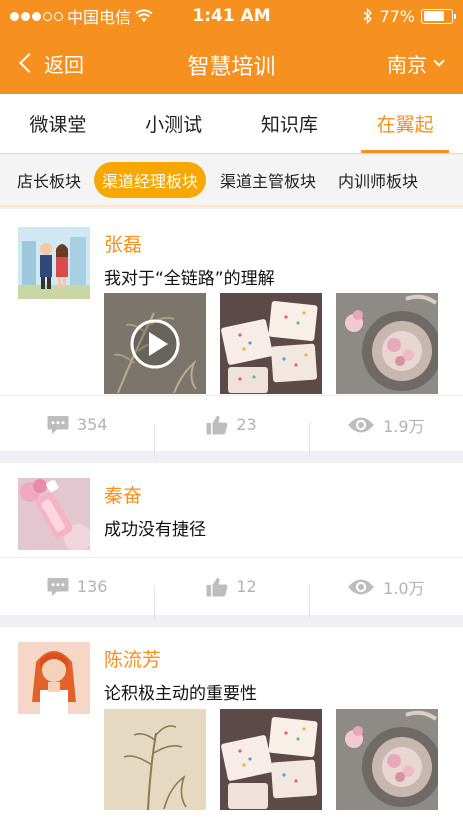 The width and height of the screenshot is (463, 821). What do you see at coordinates (92, 424) in the screenshot?
I see `comment-count-value: 354` at bounding box center [92, 424].